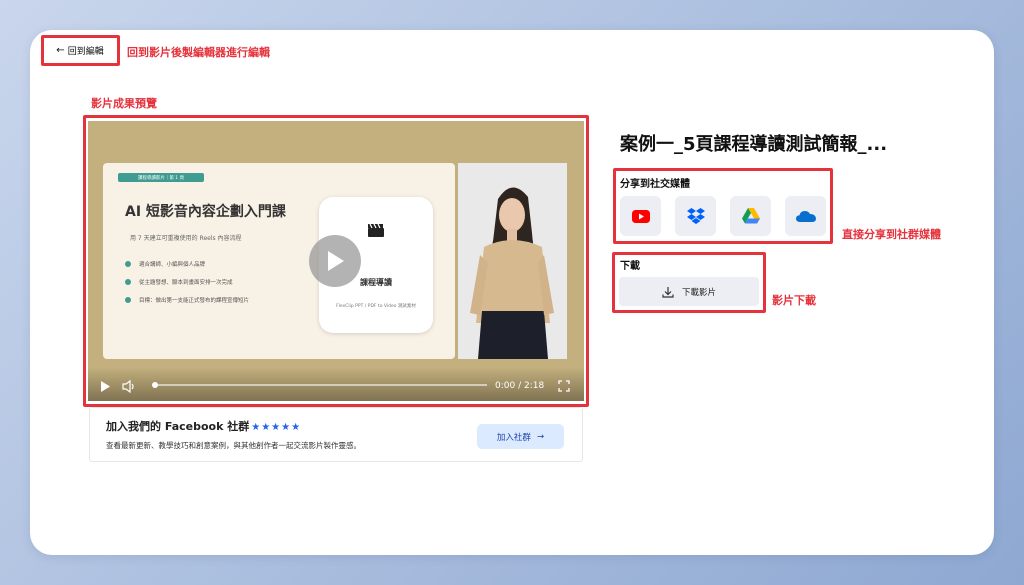 The width and height of the screenshot is (1024, 585). Describe the element at coordinates (233, 445) in the screenshot. I see `facebook-description: 查看最新更新、教學技巧和創意案例，與其他創作者一起交流影片製作靈感。` at that location.